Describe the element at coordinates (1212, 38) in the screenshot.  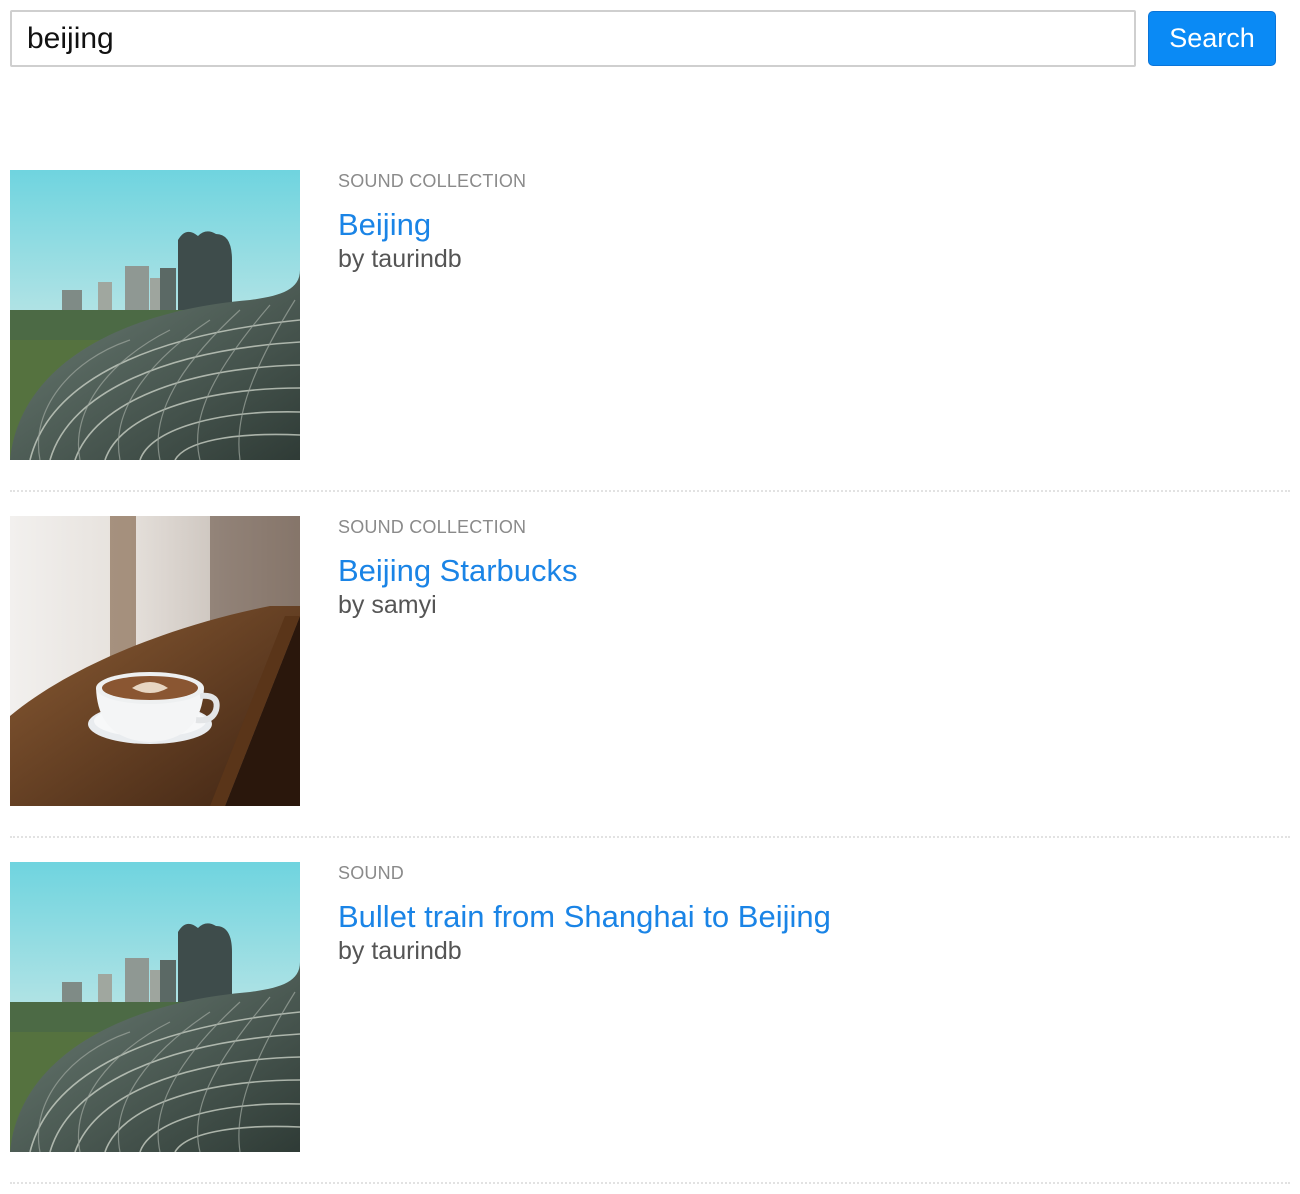
I see `search-button: Search` at that location.